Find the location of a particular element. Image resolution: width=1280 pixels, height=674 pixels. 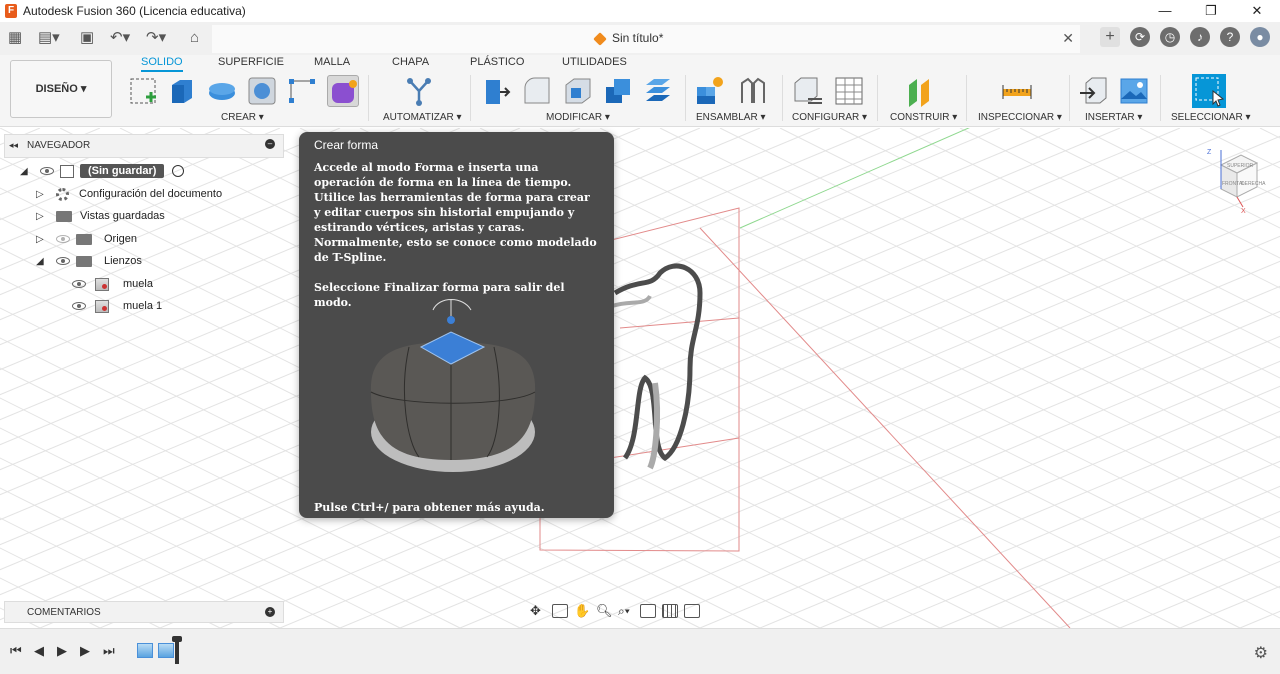

document-tab: Sin título* ✕ is located at coordinates (646, 39).